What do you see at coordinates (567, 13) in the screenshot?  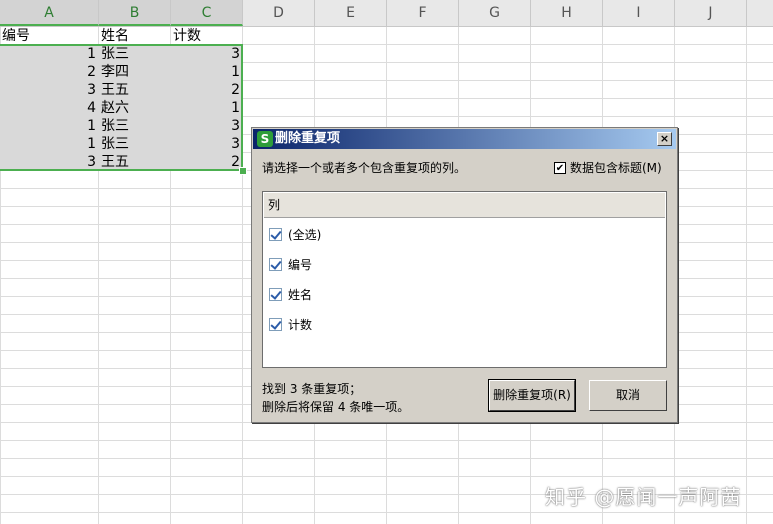 I see `column-header-h: H` at bounding box center [567, 13].